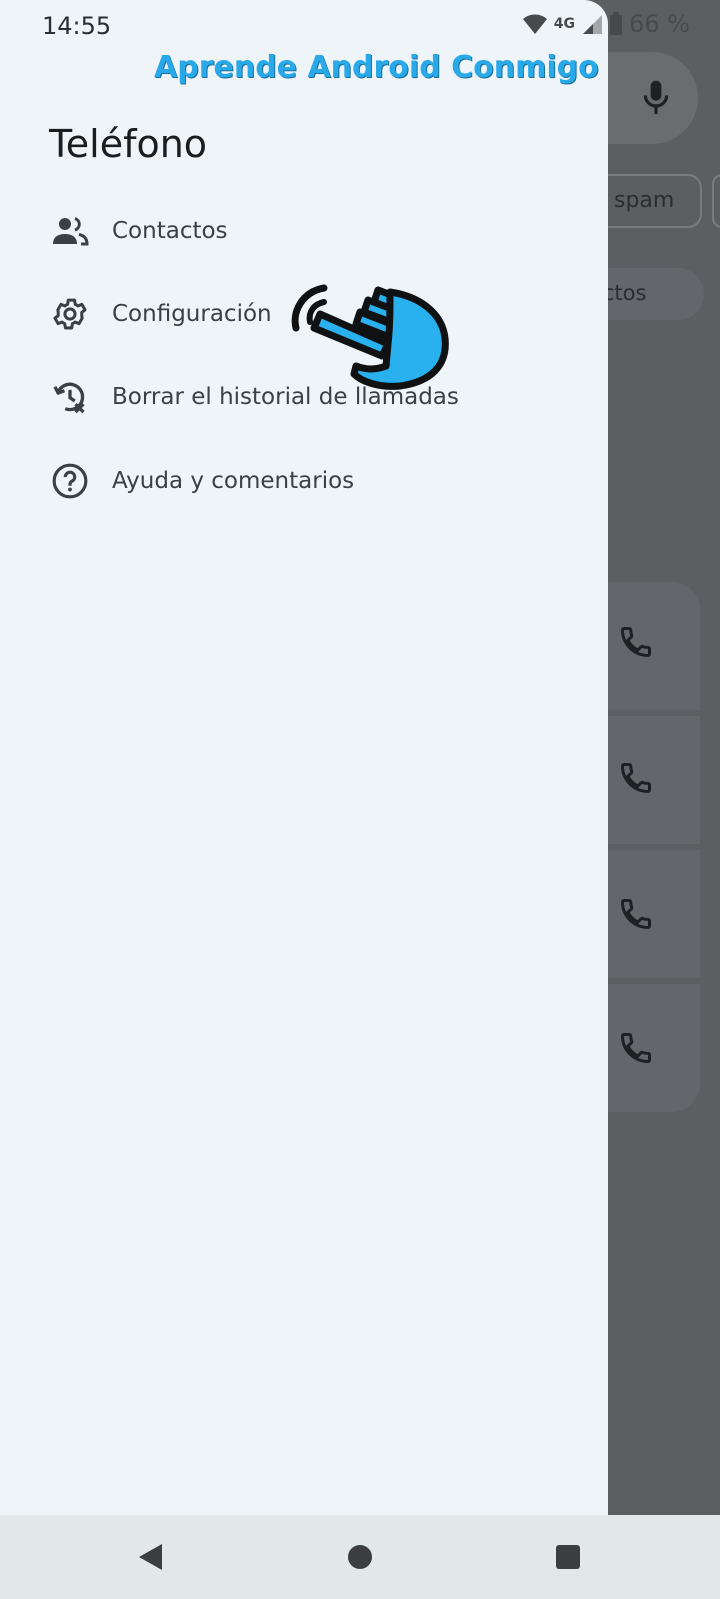 The height and width of the screenshot is (1599, 720). What do you see at coordinates (376, 67) in the screenshot?
I see `watermark-text: Aprende Android Conmigo` at bounding box center [376, 67].